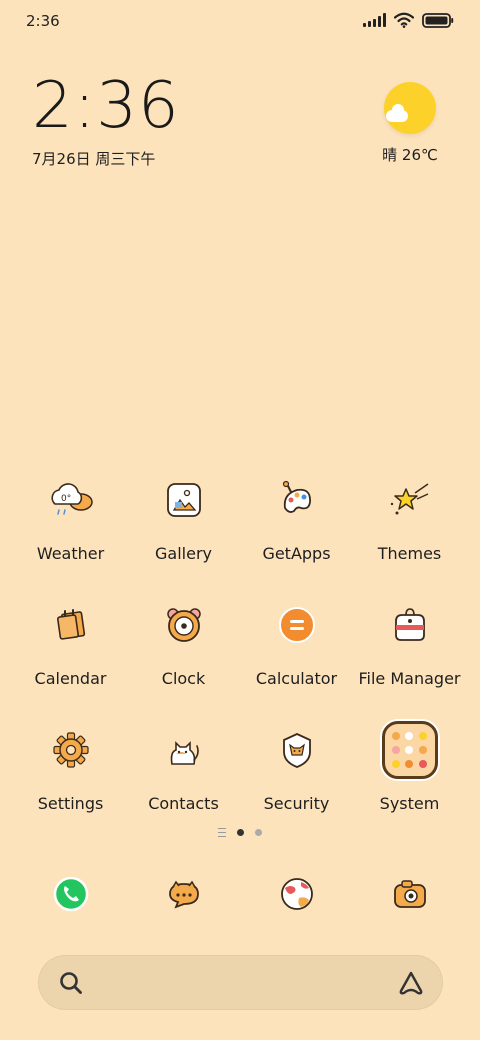 This screenshot has width=480, height=1040. I want to click on calendar-icon, so click(71, 625).